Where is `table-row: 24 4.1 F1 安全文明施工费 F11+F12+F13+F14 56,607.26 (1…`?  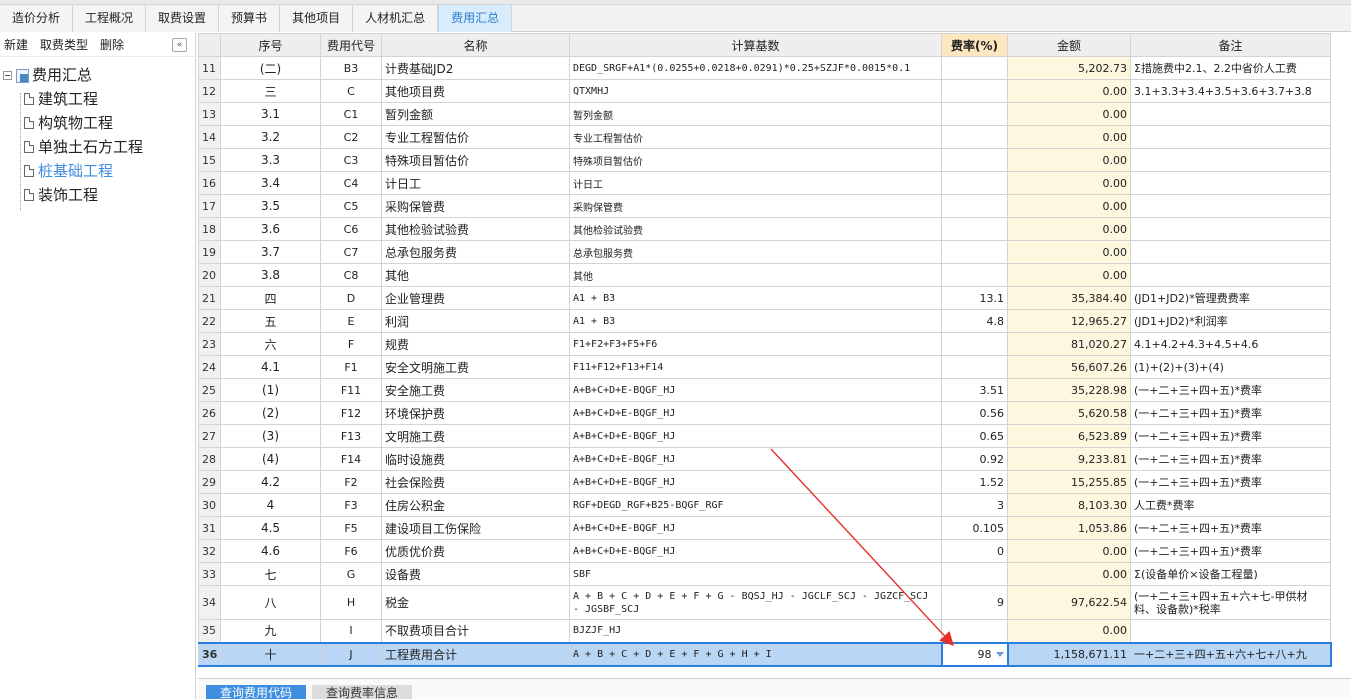 table-row: 24 4.1 F1 安全文明施工费 F11+F12+F13+F14 56,607.26 (1… is located at coordinates (764, 367).